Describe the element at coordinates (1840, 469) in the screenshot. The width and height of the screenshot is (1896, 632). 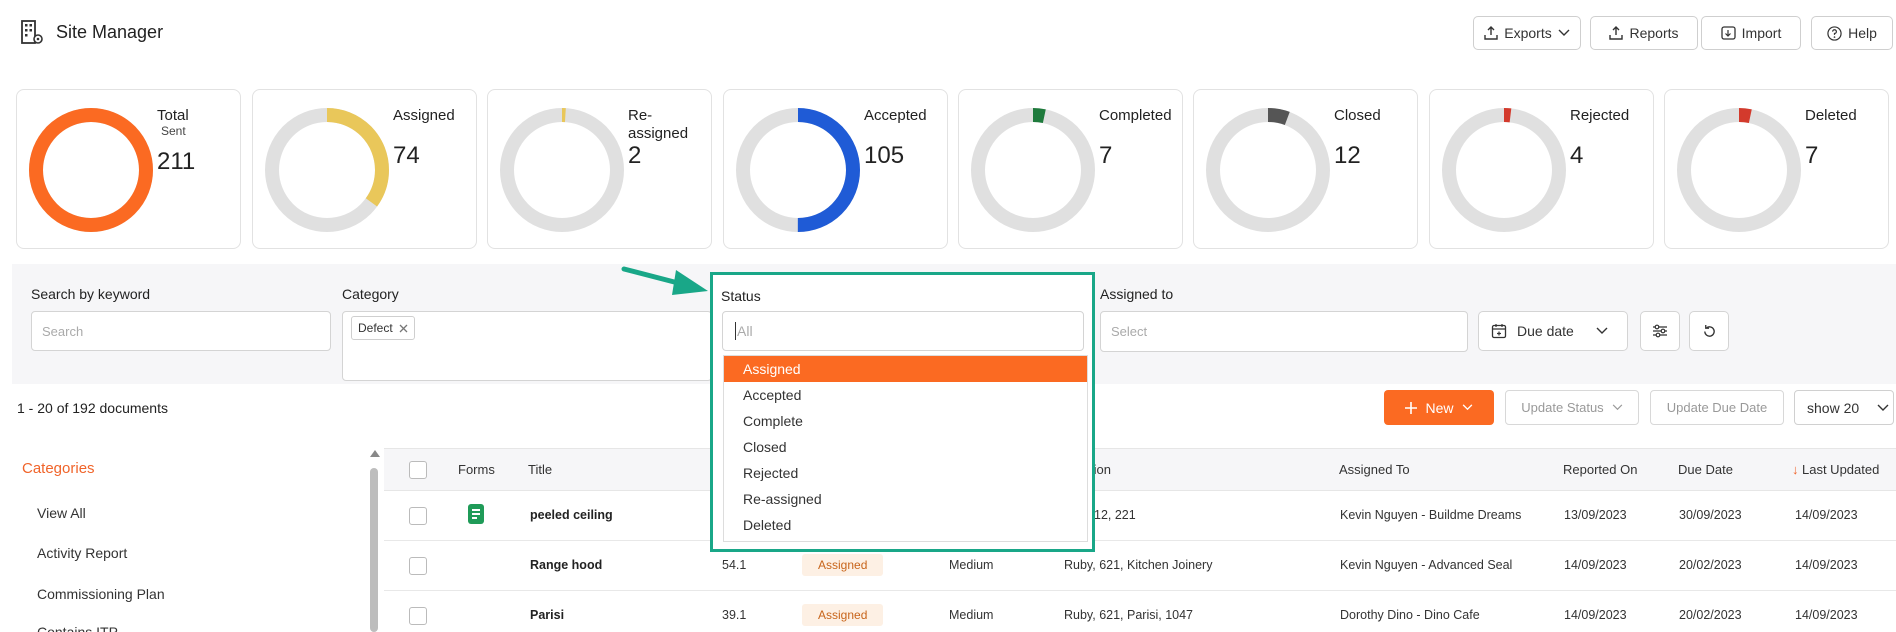
I see `header-last-updated: Last Updated` at that location.